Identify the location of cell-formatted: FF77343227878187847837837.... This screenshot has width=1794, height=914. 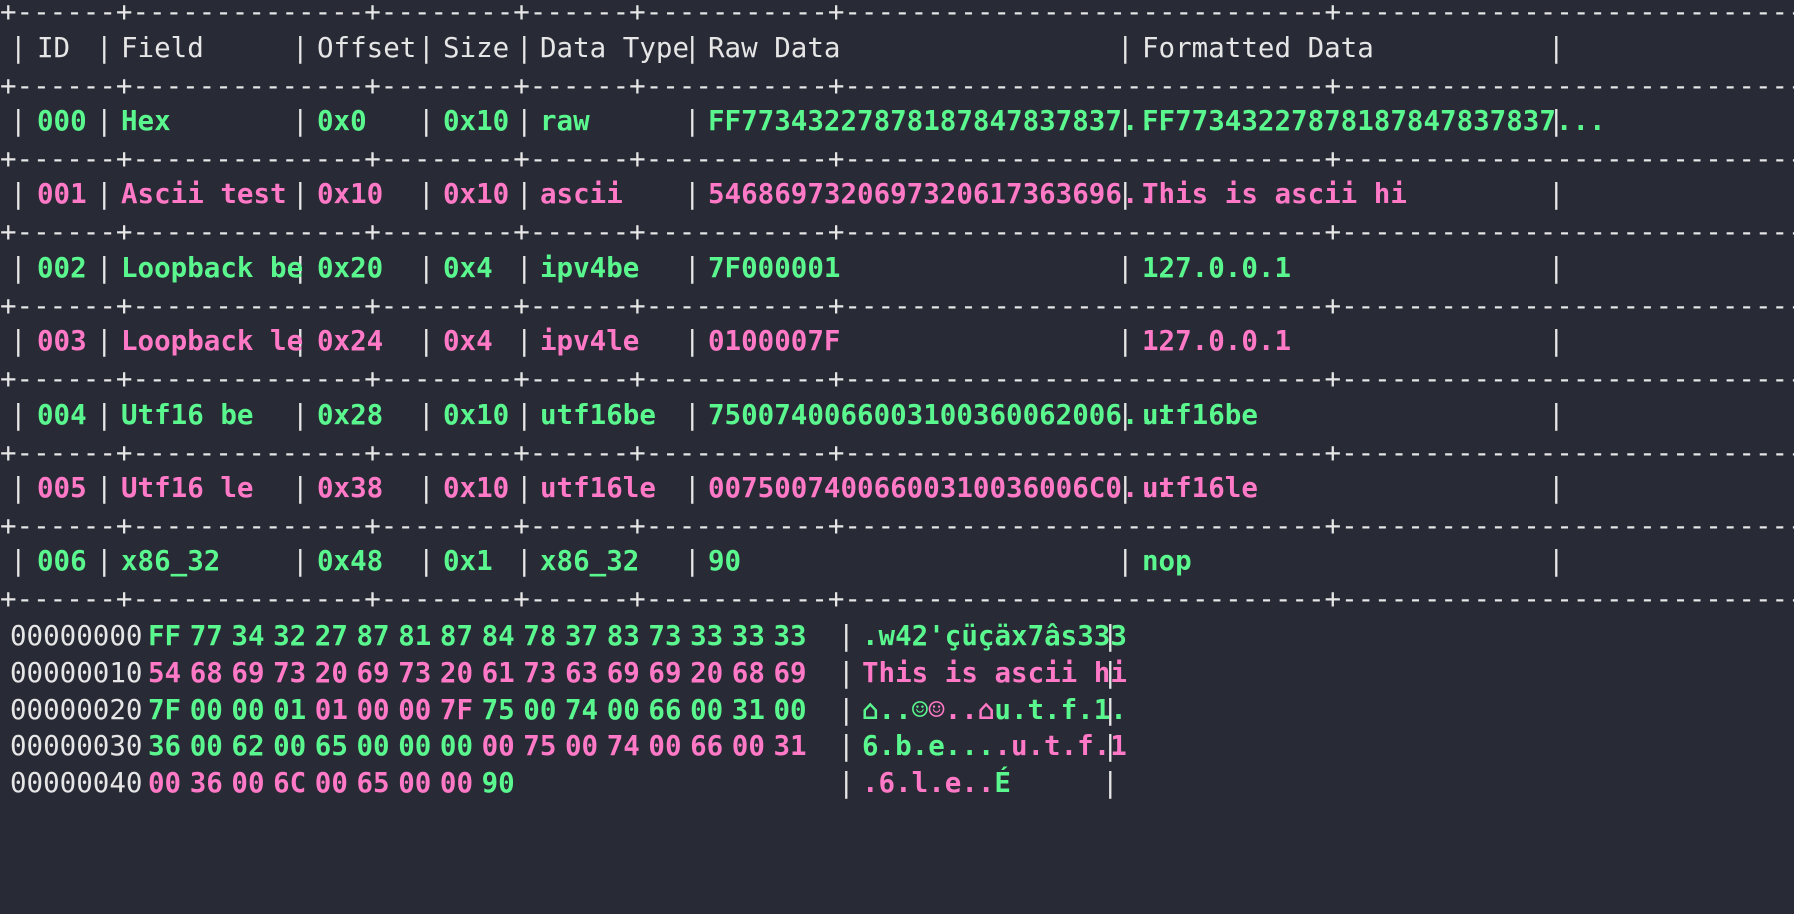
(1374, 121).